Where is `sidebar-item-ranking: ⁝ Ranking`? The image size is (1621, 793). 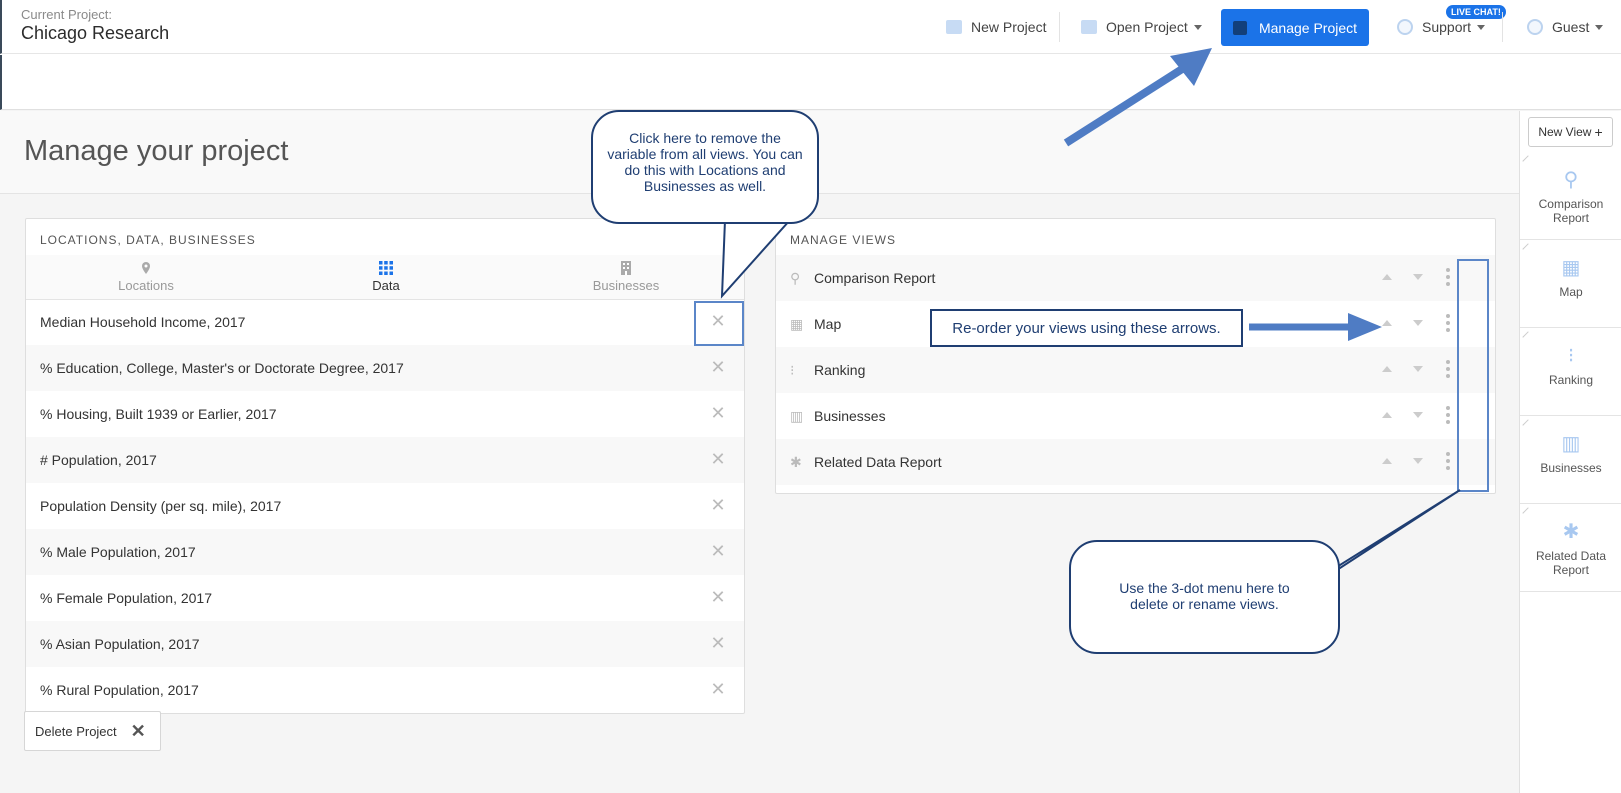 sidebar-item-ranking: ⁝ Ranking is located at coordinates (1570, 372).